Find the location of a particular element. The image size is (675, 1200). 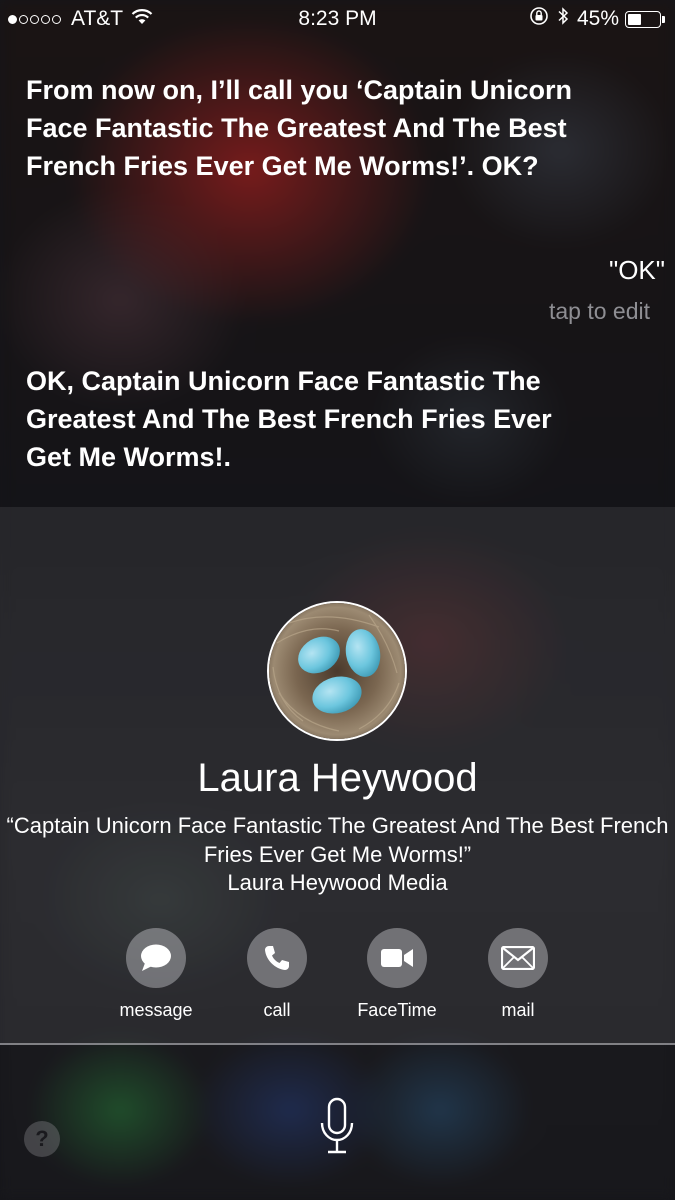

contact-actions: message call FaceTime mail is located at coordinates (337, 978).